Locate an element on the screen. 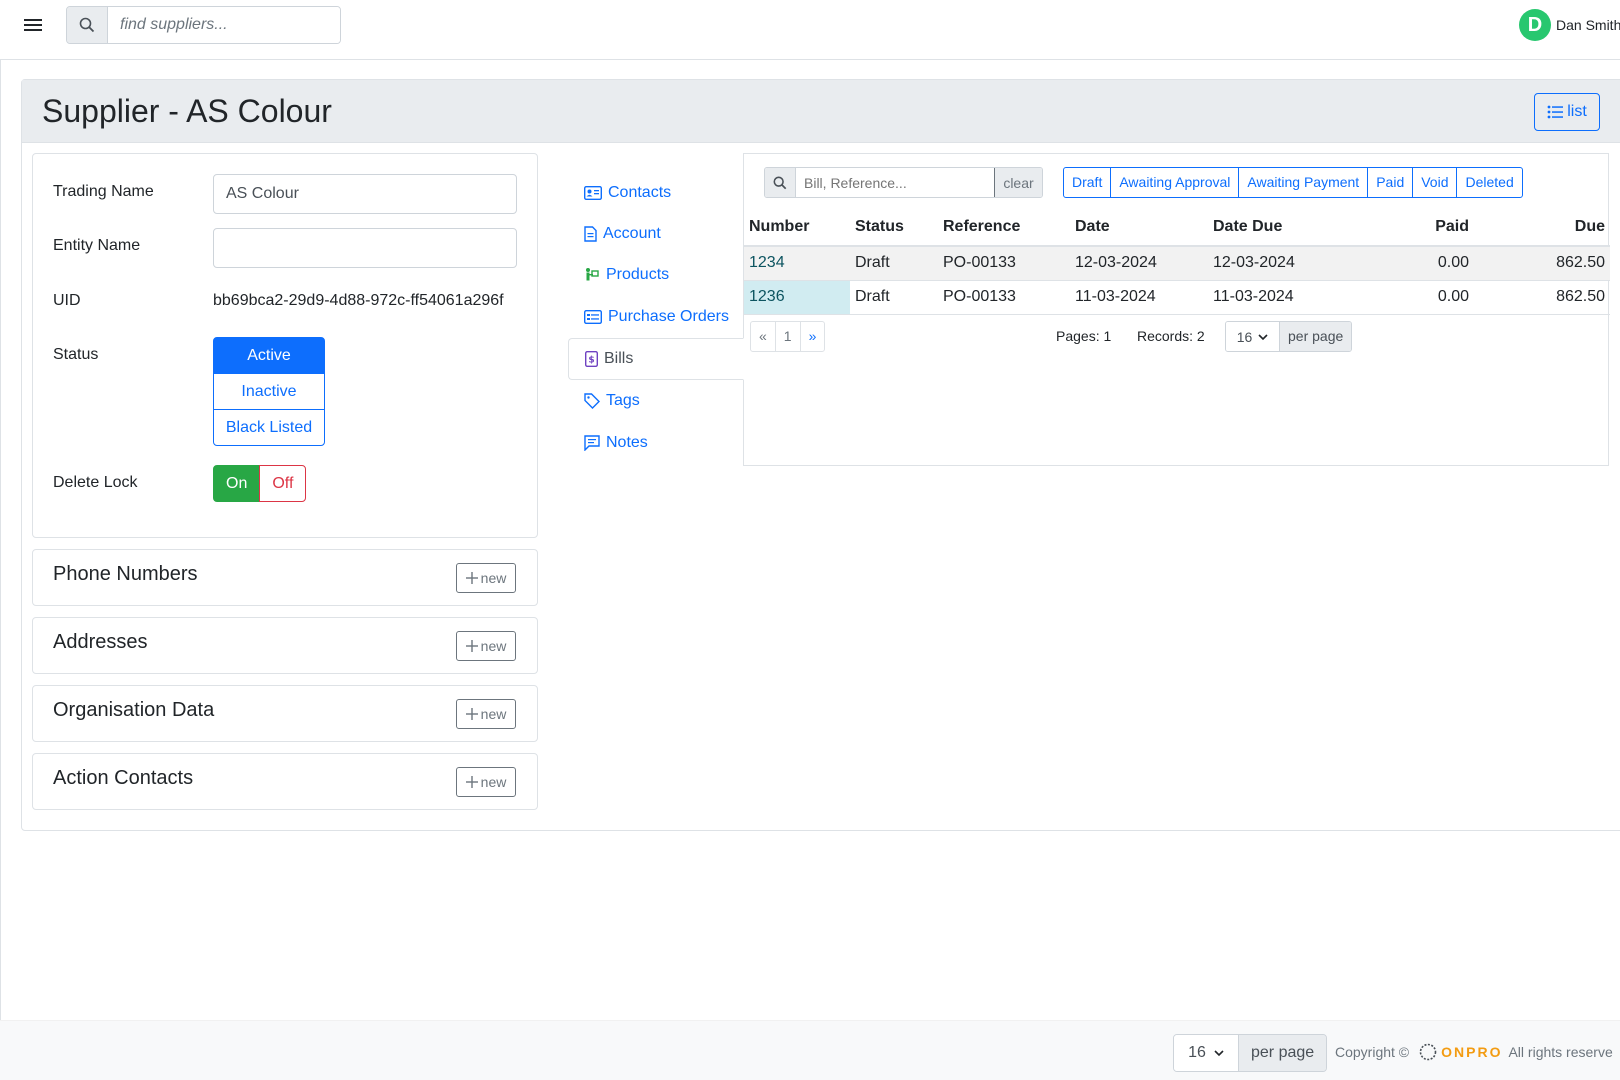 Image resolution: width=1620 pixels, height=1080 pixels. section-title: Organisation Data is located at coordinates (134, 710).